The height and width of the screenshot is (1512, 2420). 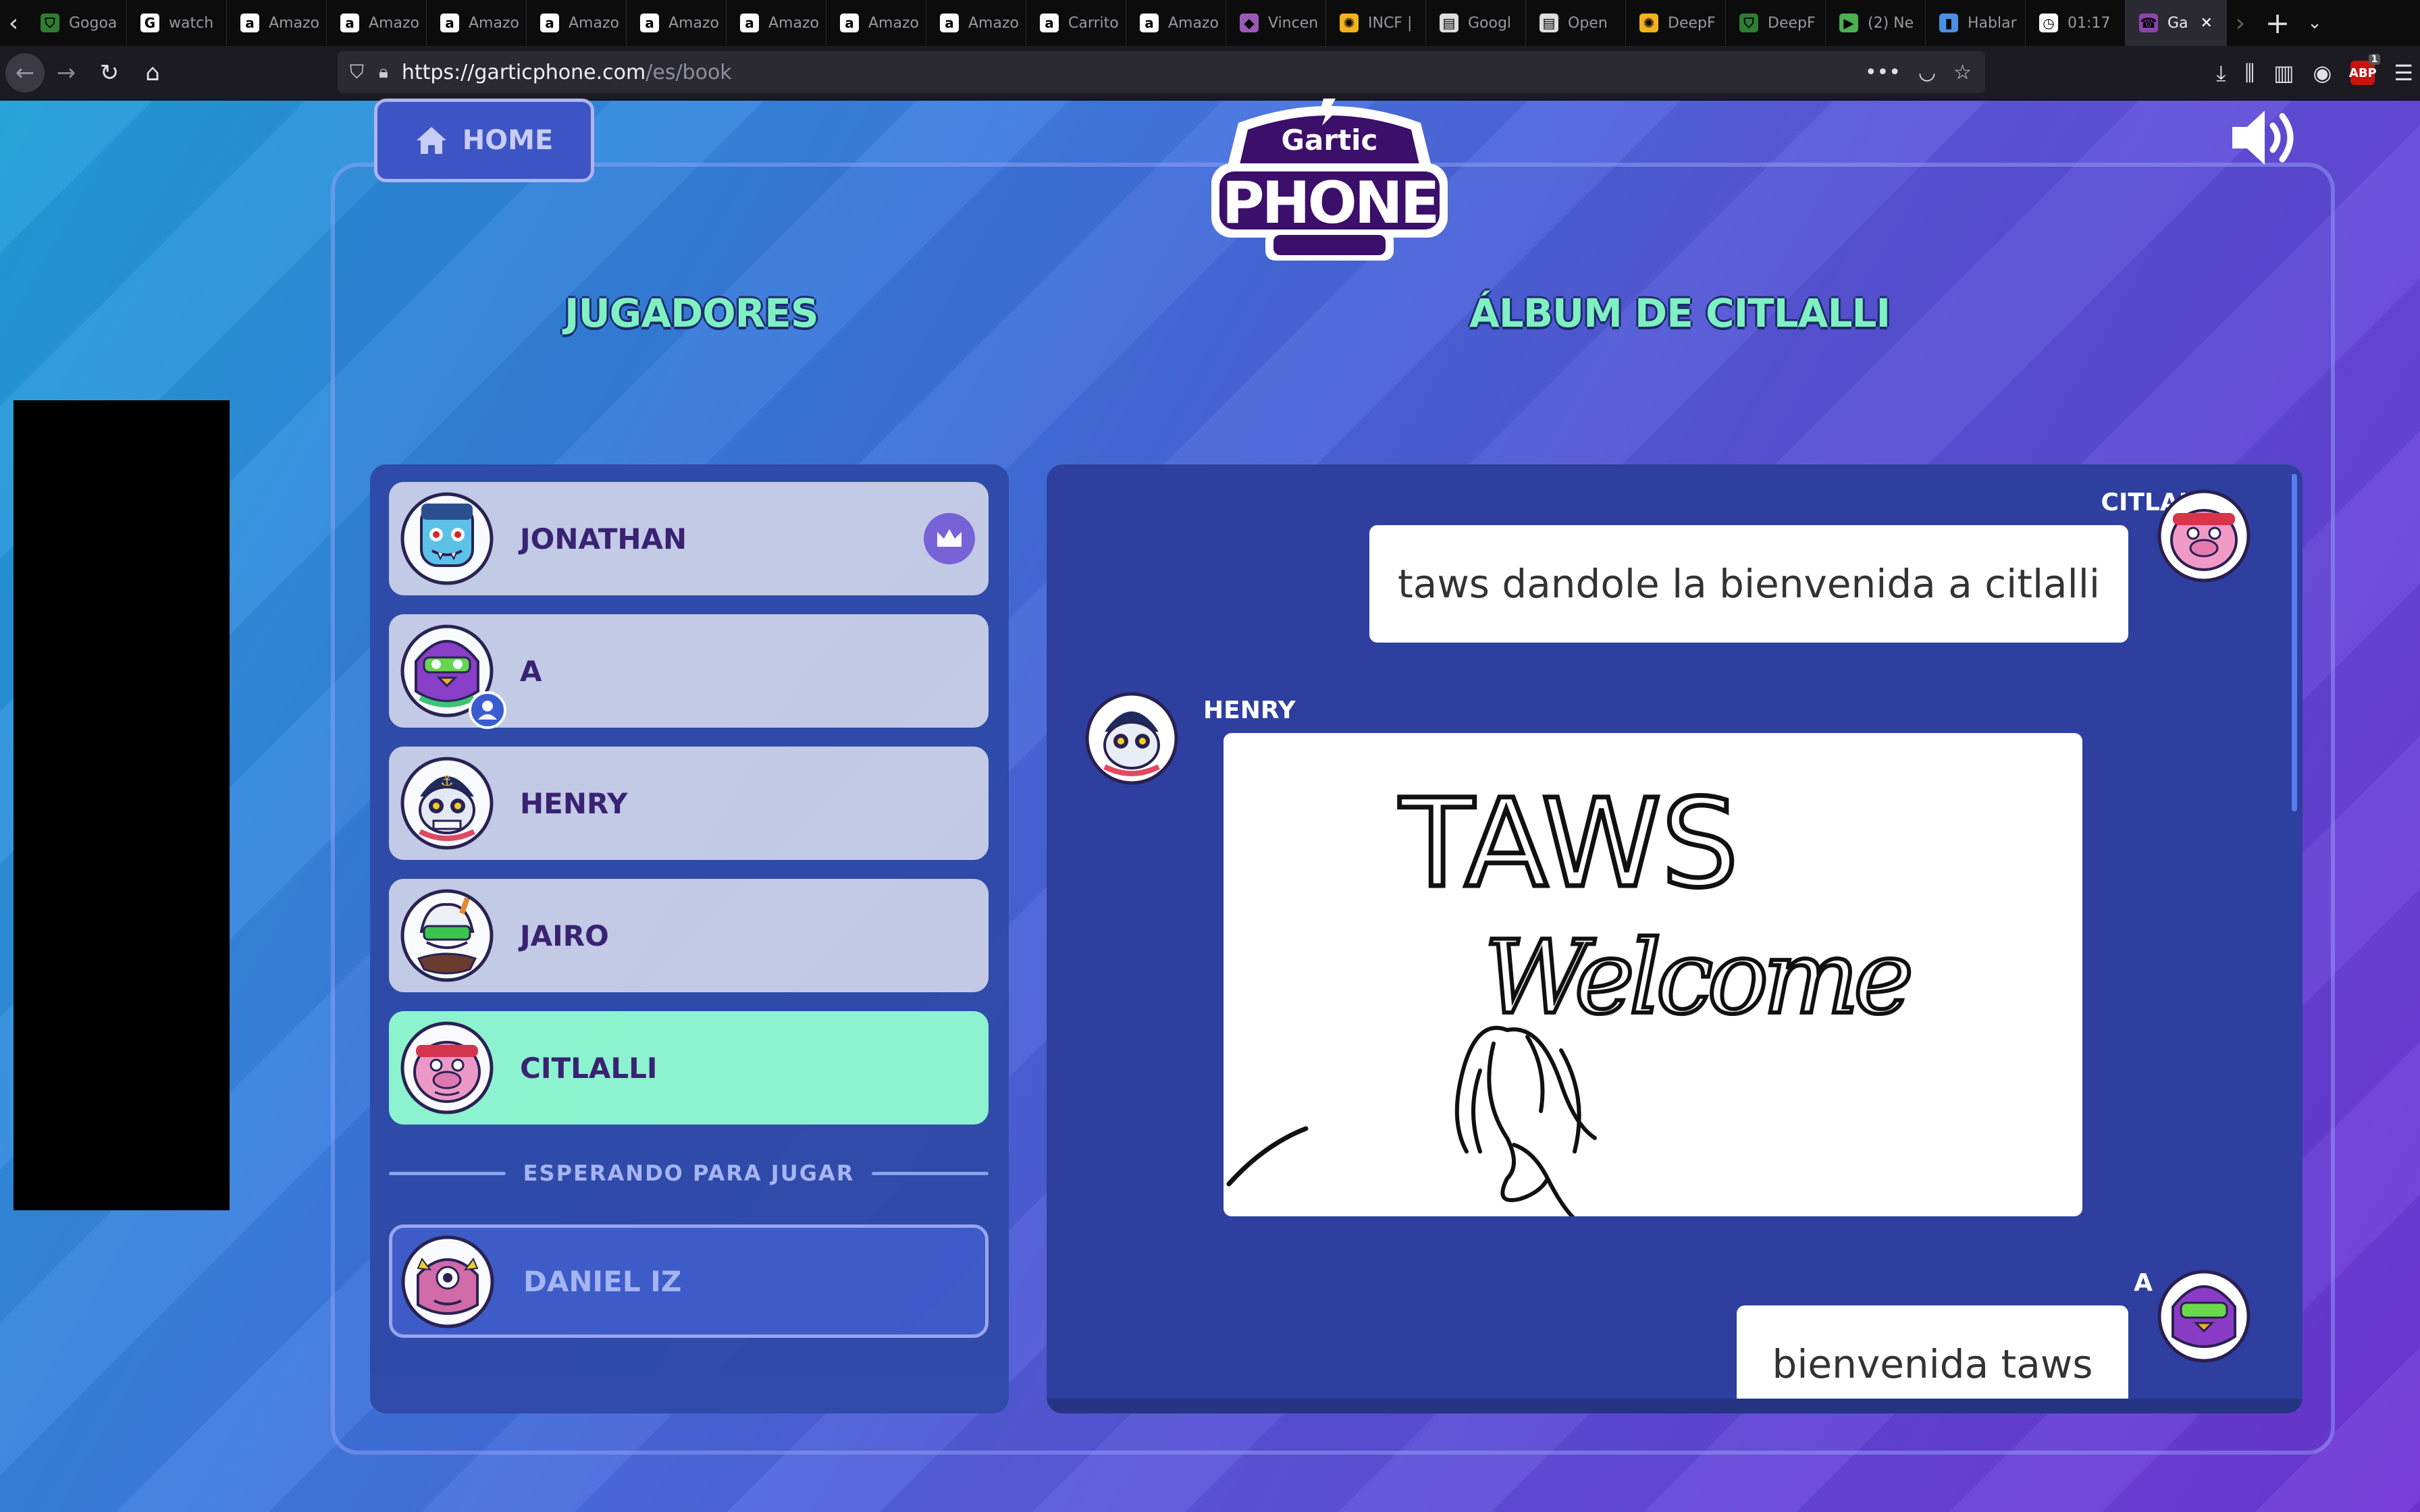 I want to click on account-icon: ◉, so click(x=2322, y=73).